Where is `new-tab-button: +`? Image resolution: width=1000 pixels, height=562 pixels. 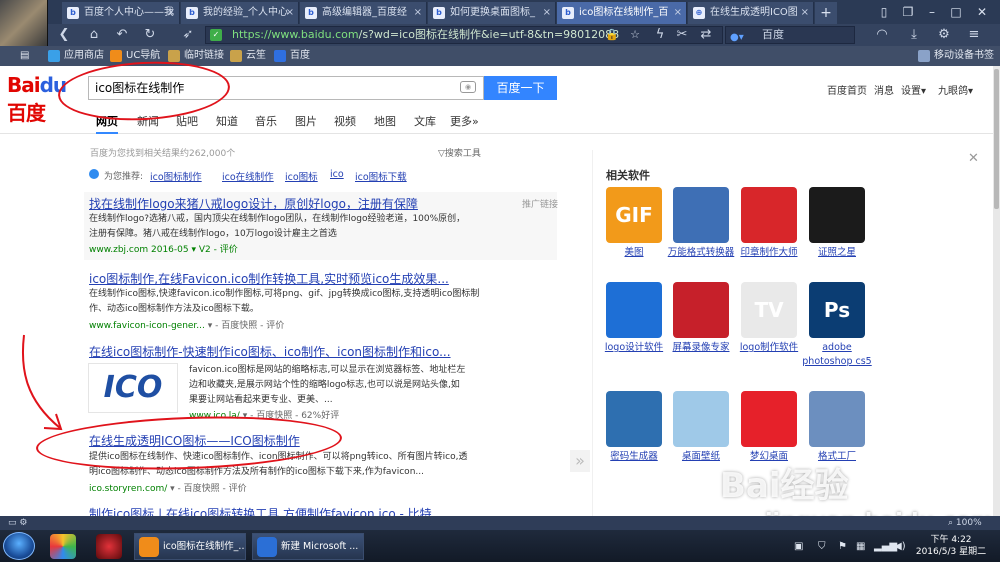
new-tab-button: + is located at coordinates (826, 13).